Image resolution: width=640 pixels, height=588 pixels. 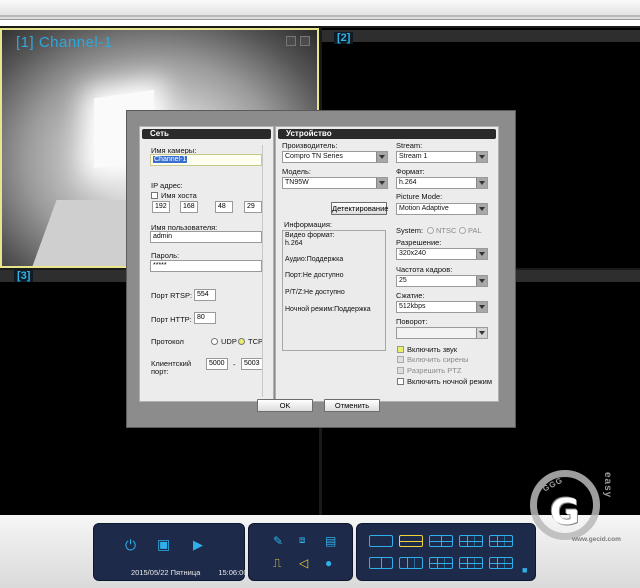 What do you see at coordinates (315, 292) in the screenshot?
I see `info-ptz: P/T/Z:Не доступно` at bounding box center [315, 292].